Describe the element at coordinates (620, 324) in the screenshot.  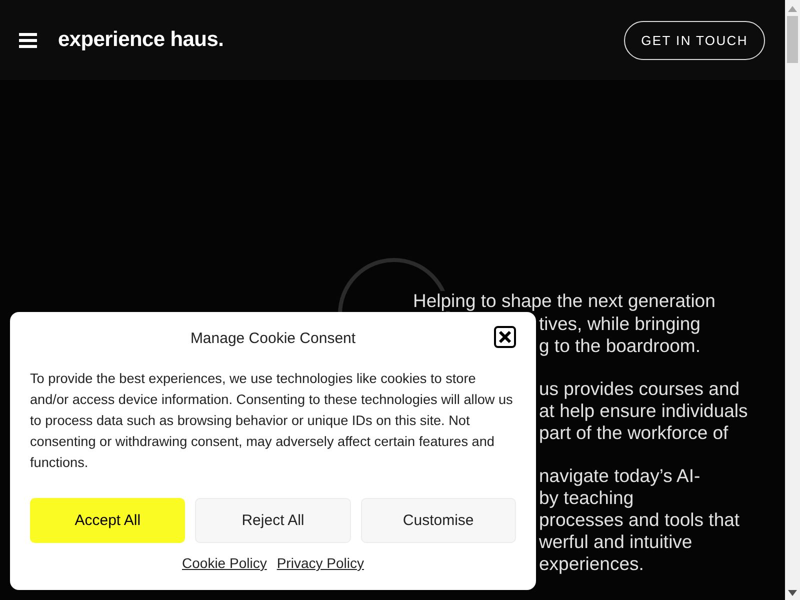
I see `paragraph-line: tives, while bringing` at that location.